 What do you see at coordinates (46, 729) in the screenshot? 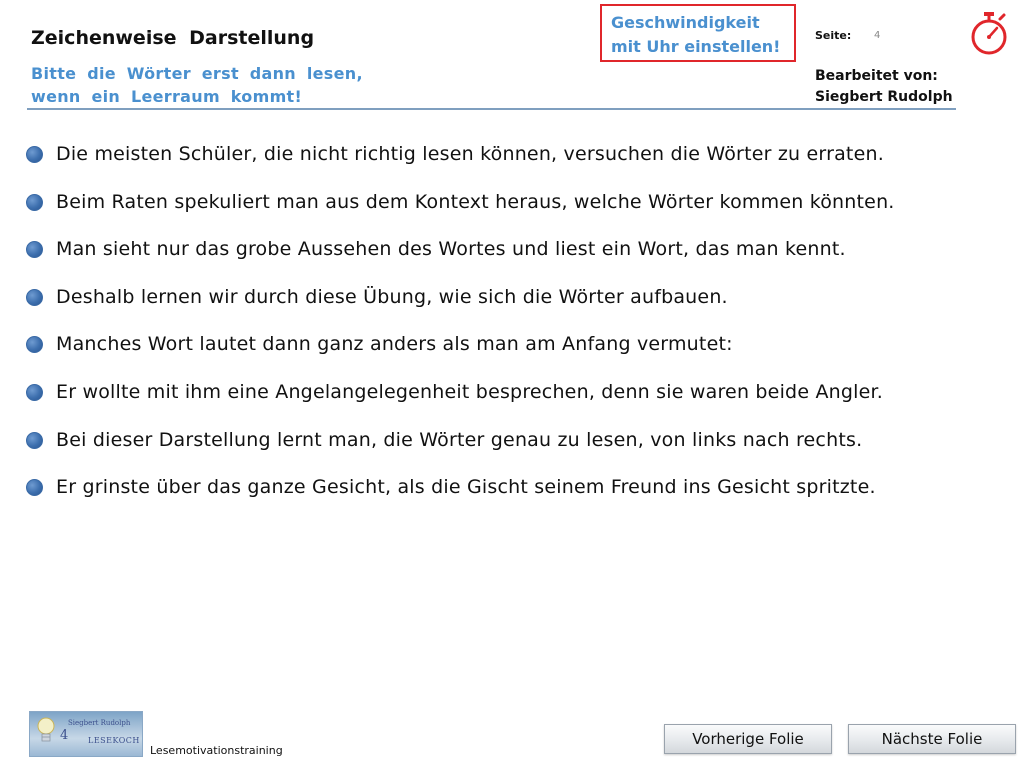
I see `lightbulb-icon` at bounding box center [46, 729].